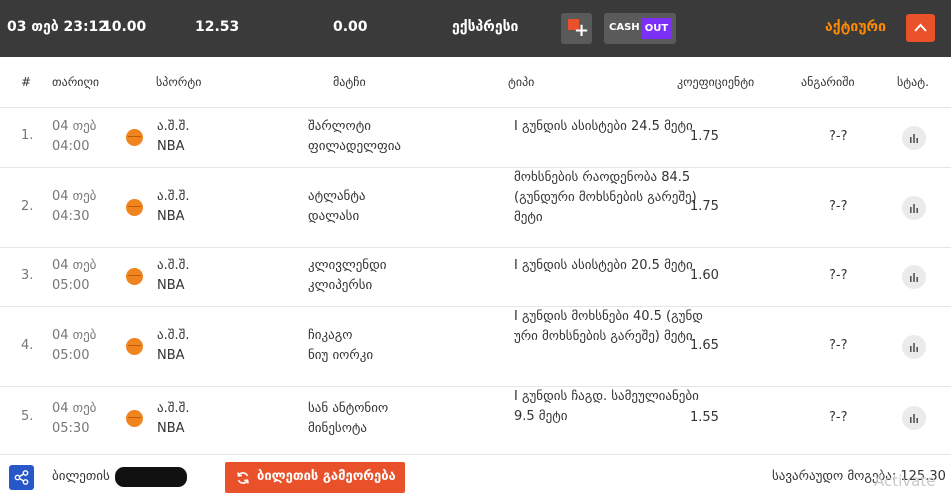 The height and width of the screenshot is (498, 951). What do you see at coordinates (716, 82) in the screenshot?
I see `header-coef: კოეფიციენტი` at bounding box center [716, 82].